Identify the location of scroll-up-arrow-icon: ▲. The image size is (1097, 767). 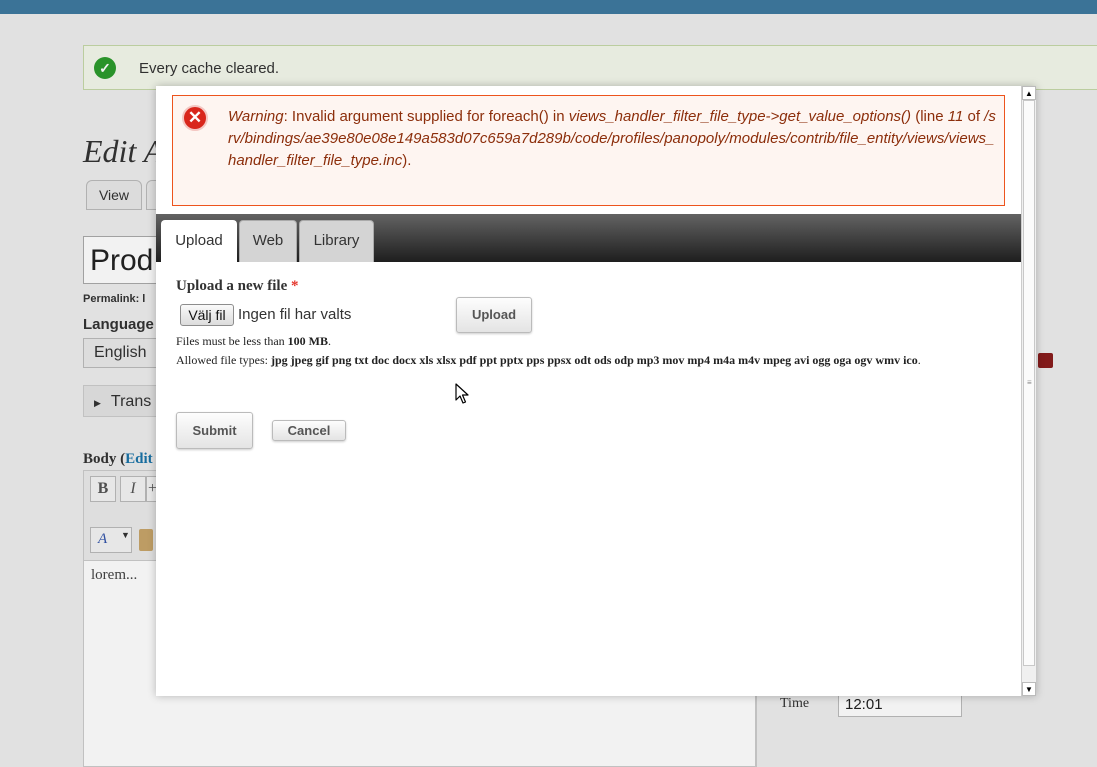
(1029, 93).